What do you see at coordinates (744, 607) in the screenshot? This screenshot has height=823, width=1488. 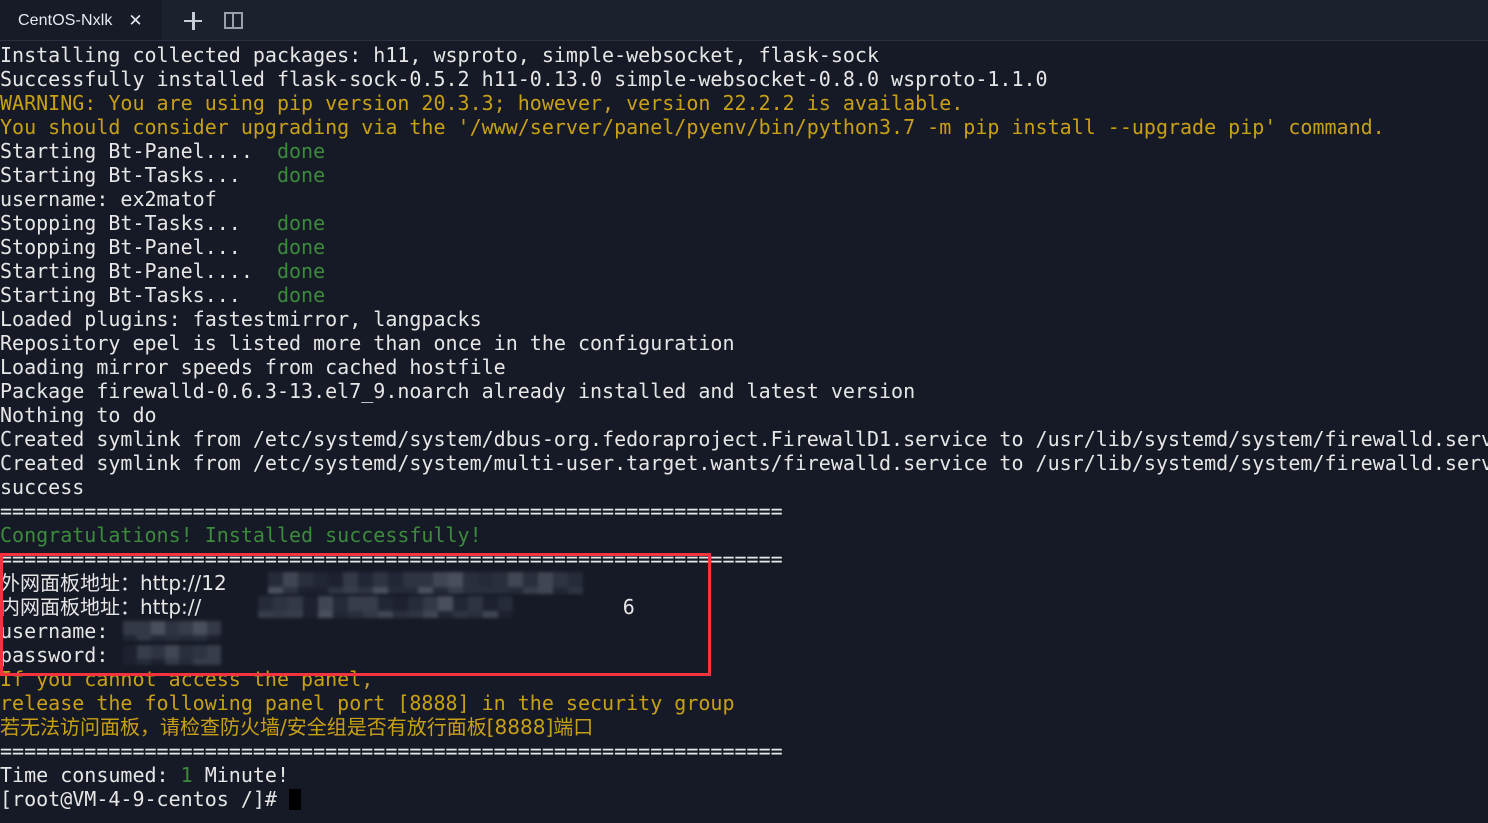 I see `terminal-line: 内网面板地址：http:// 6` at bounding box center [744, 607].